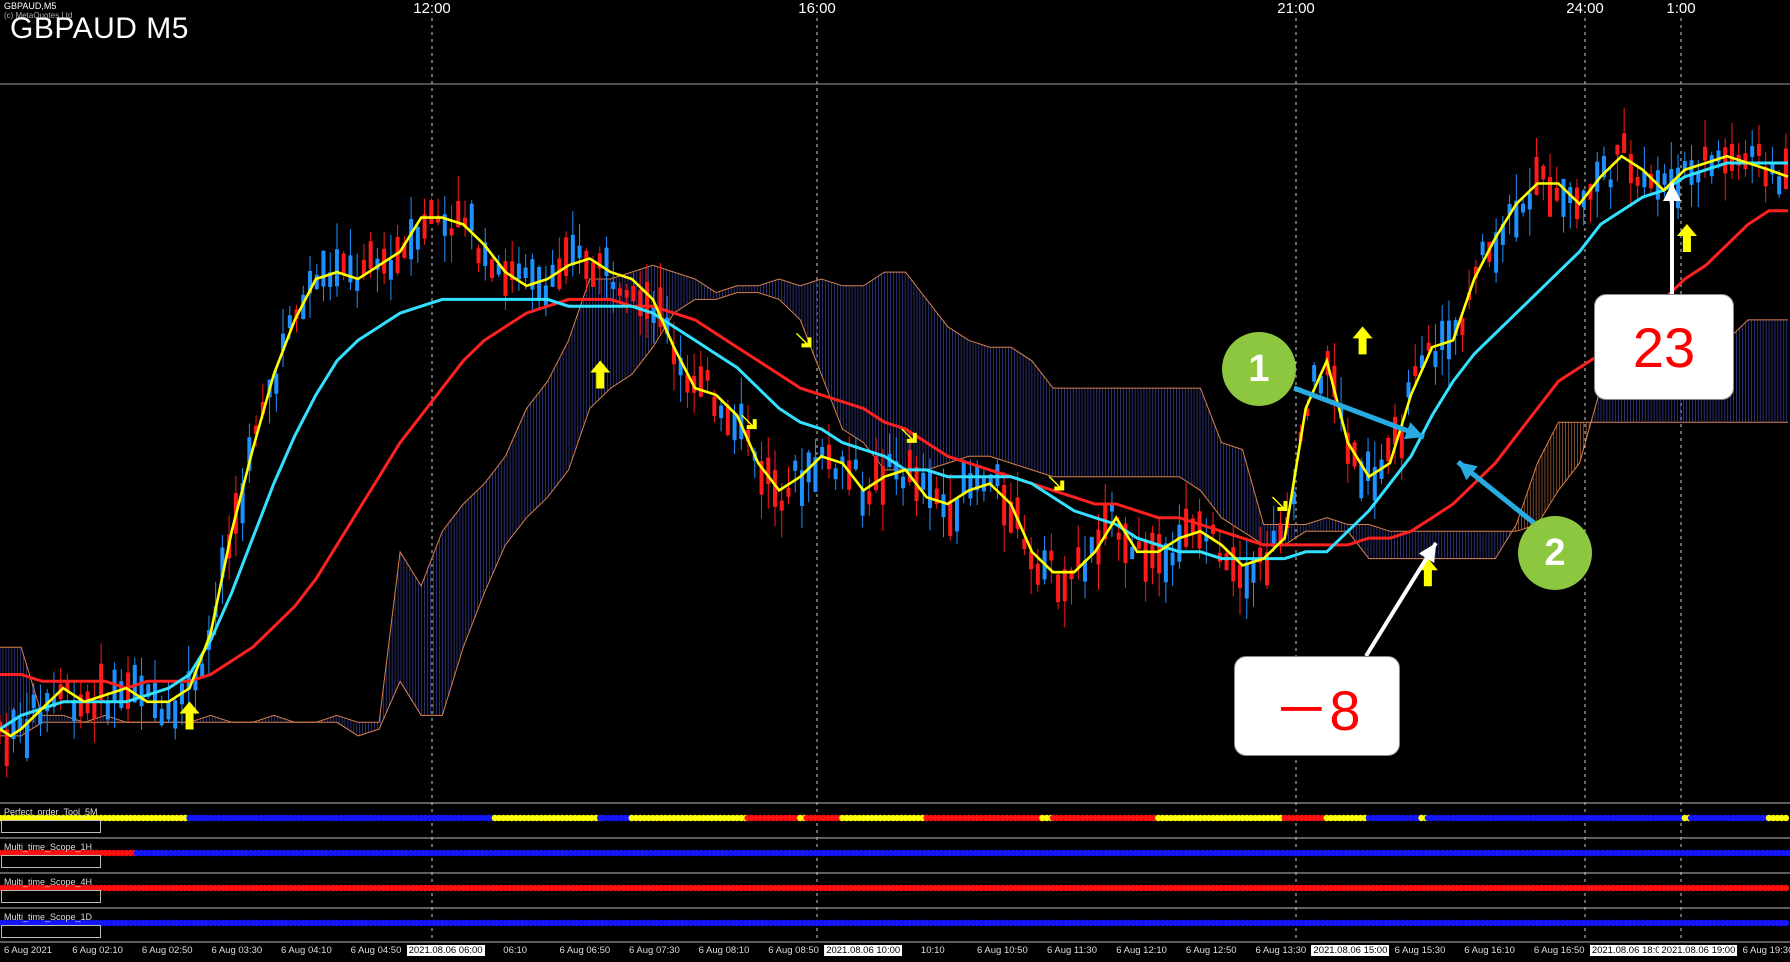 Image resolution: width=1790 pixels, height=962 pixels. Describe the element at coordinates (1259, 369) in the screenshot. I see `step-badge-1: 1` at that location.